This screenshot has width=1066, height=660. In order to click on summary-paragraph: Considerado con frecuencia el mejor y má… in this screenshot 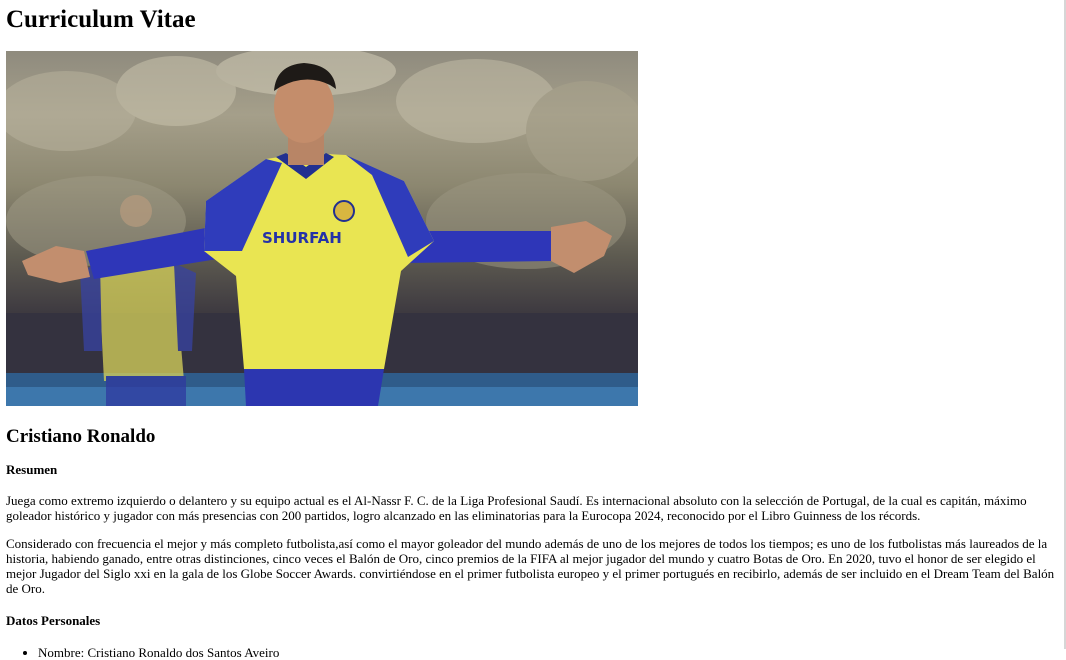, I will do `click(530, 566)`.